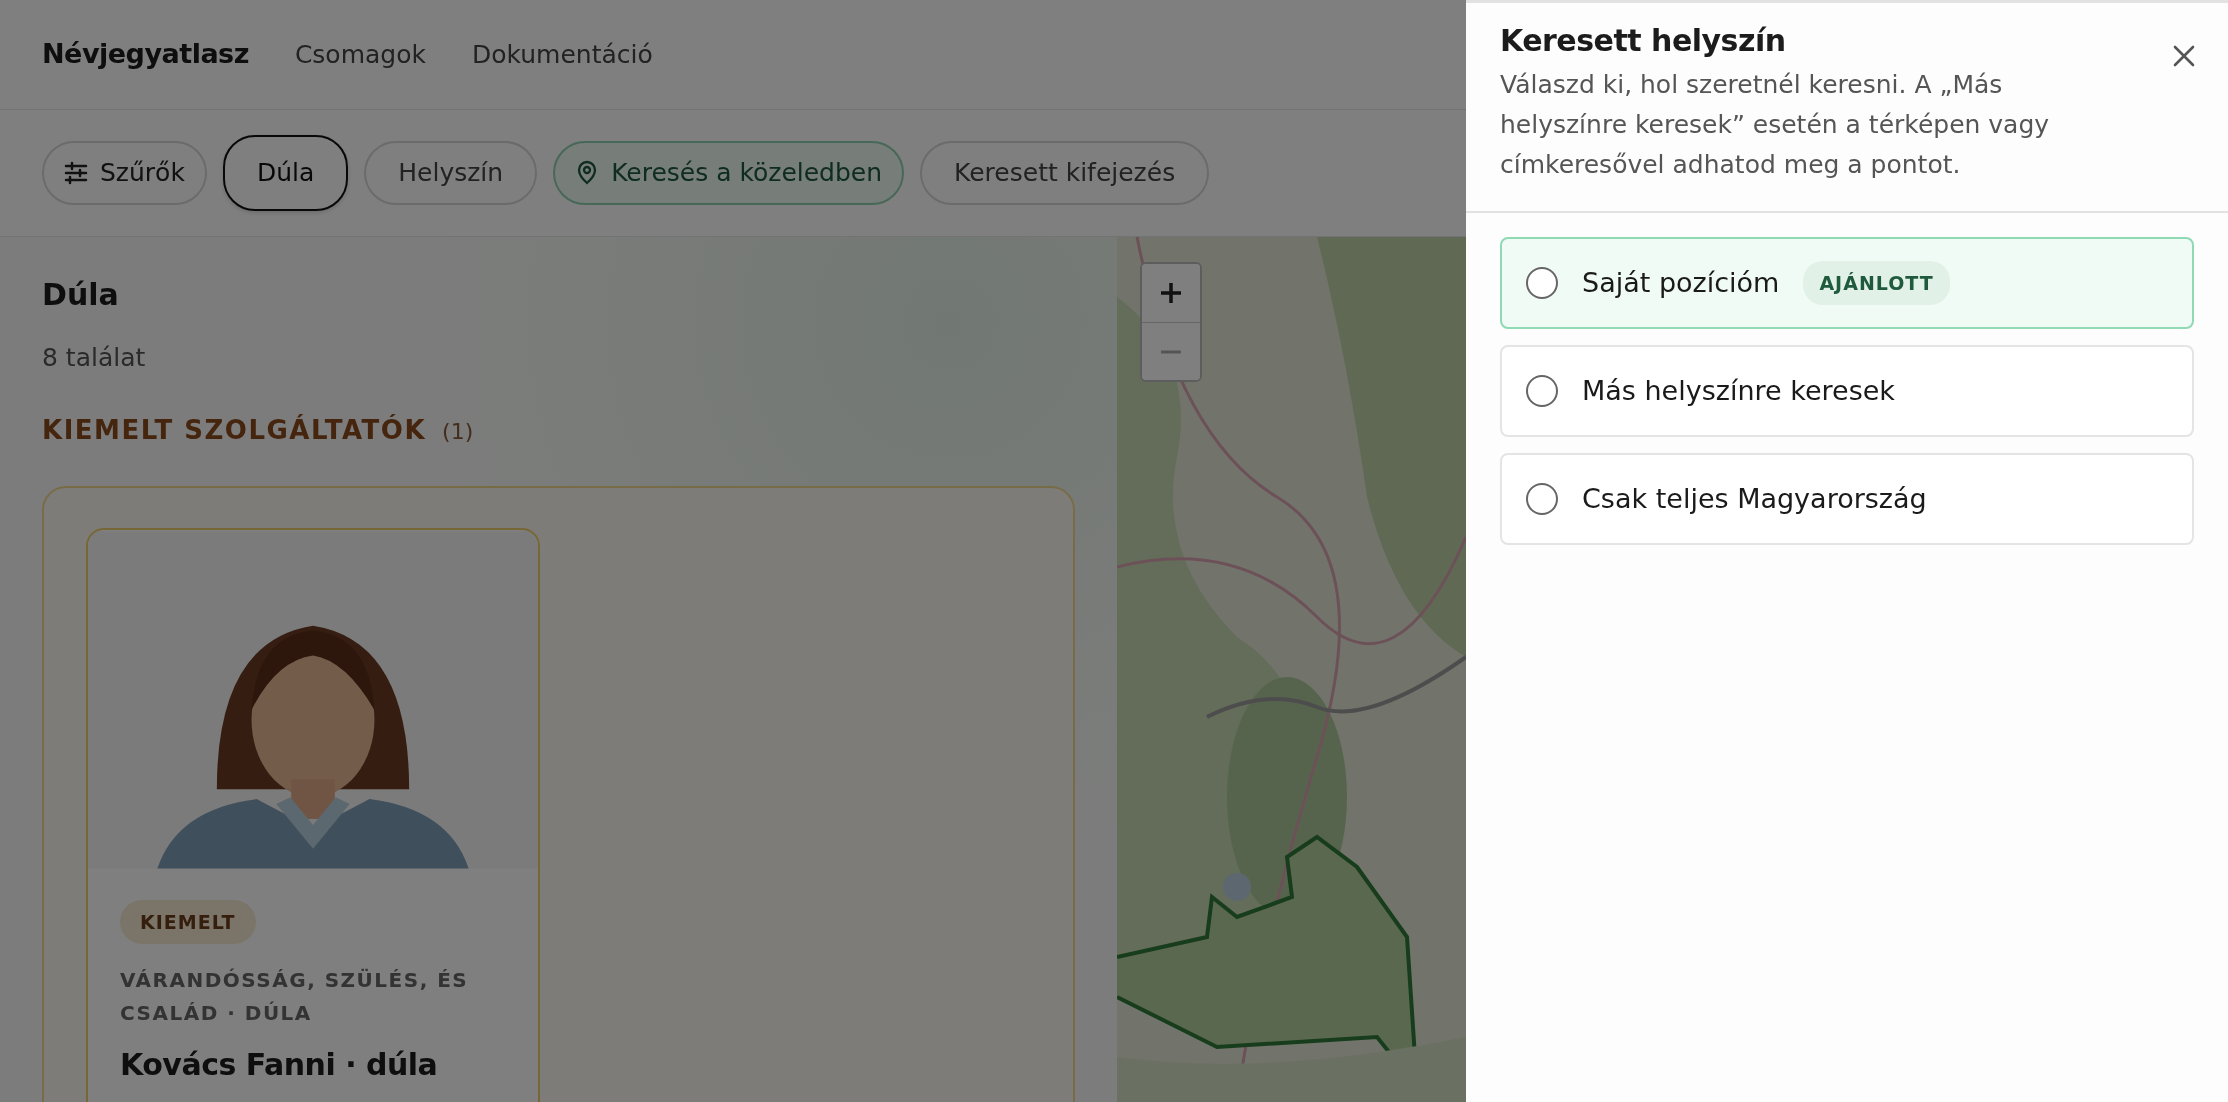 This screenshot has height=1102, width=2228. I want to click on section-heading: KIEMELT SZOLGÁLTATÓK, so click(234, 430).